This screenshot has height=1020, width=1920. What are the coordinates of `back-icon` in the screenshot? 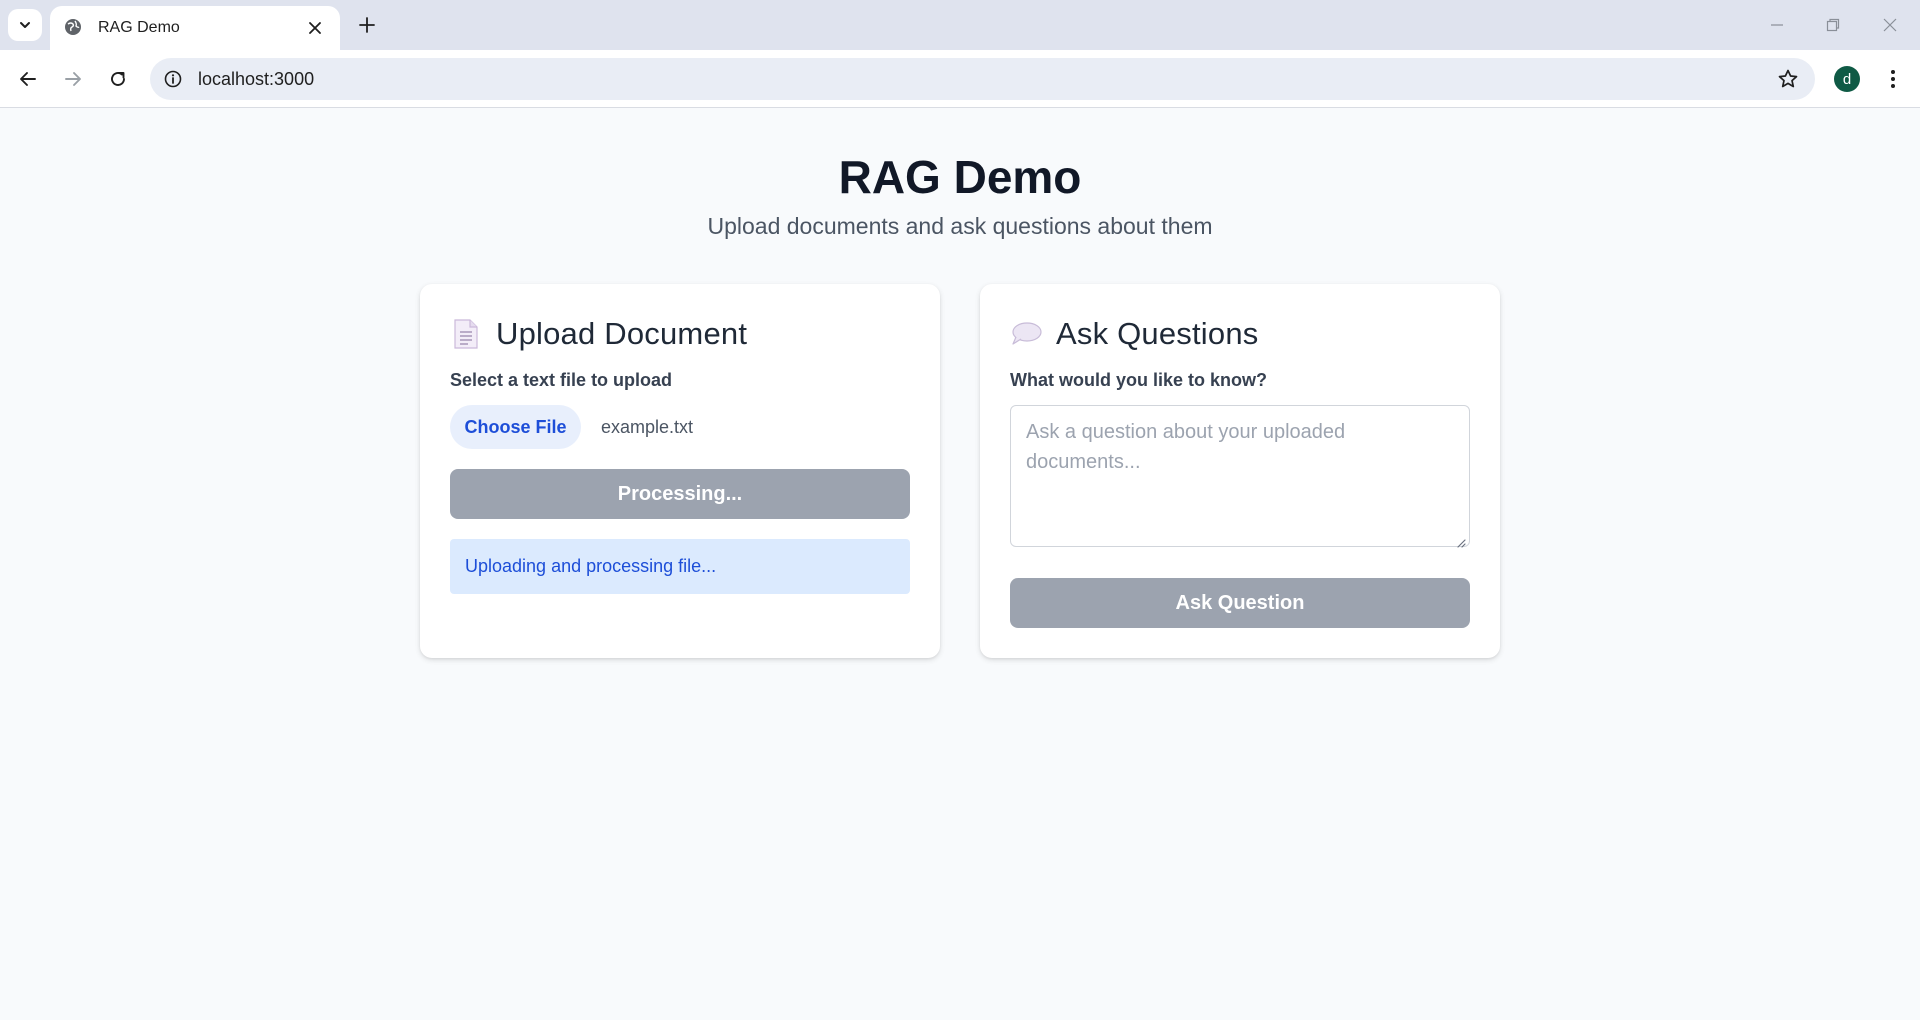 It's located at (28, 79).